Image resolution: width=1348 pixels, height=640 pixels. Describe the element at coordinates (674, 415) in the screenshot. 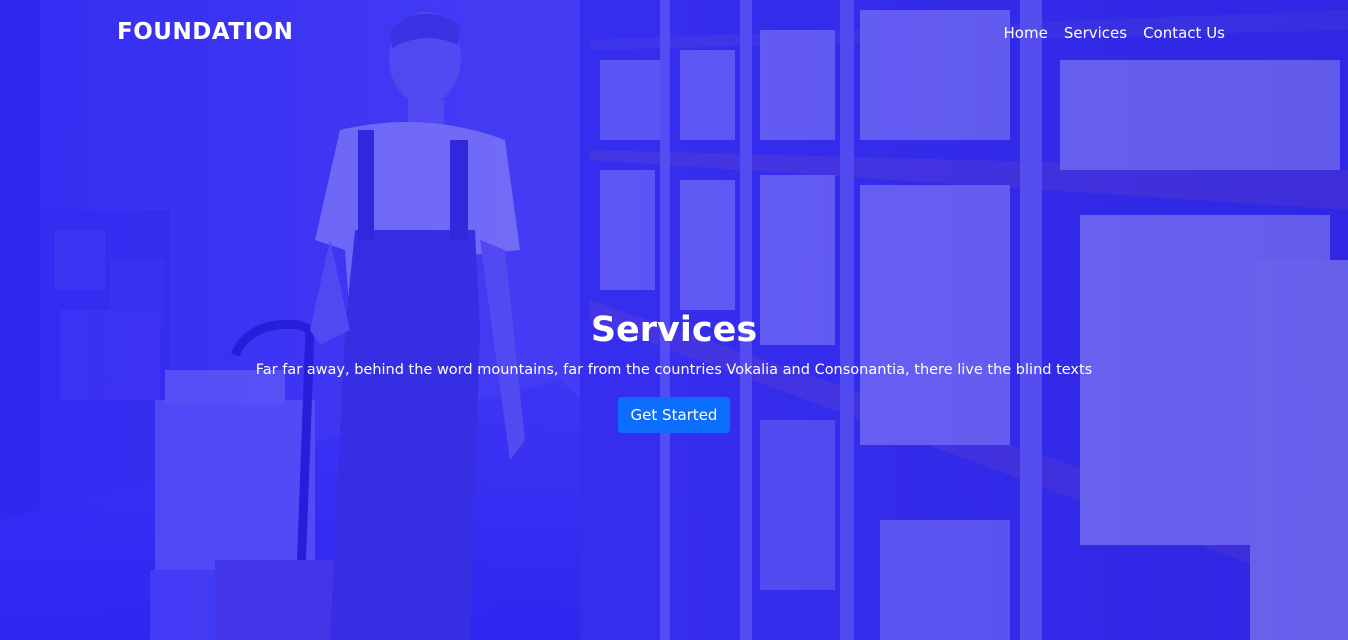

I see `get-started-button: Get Started` at that location.